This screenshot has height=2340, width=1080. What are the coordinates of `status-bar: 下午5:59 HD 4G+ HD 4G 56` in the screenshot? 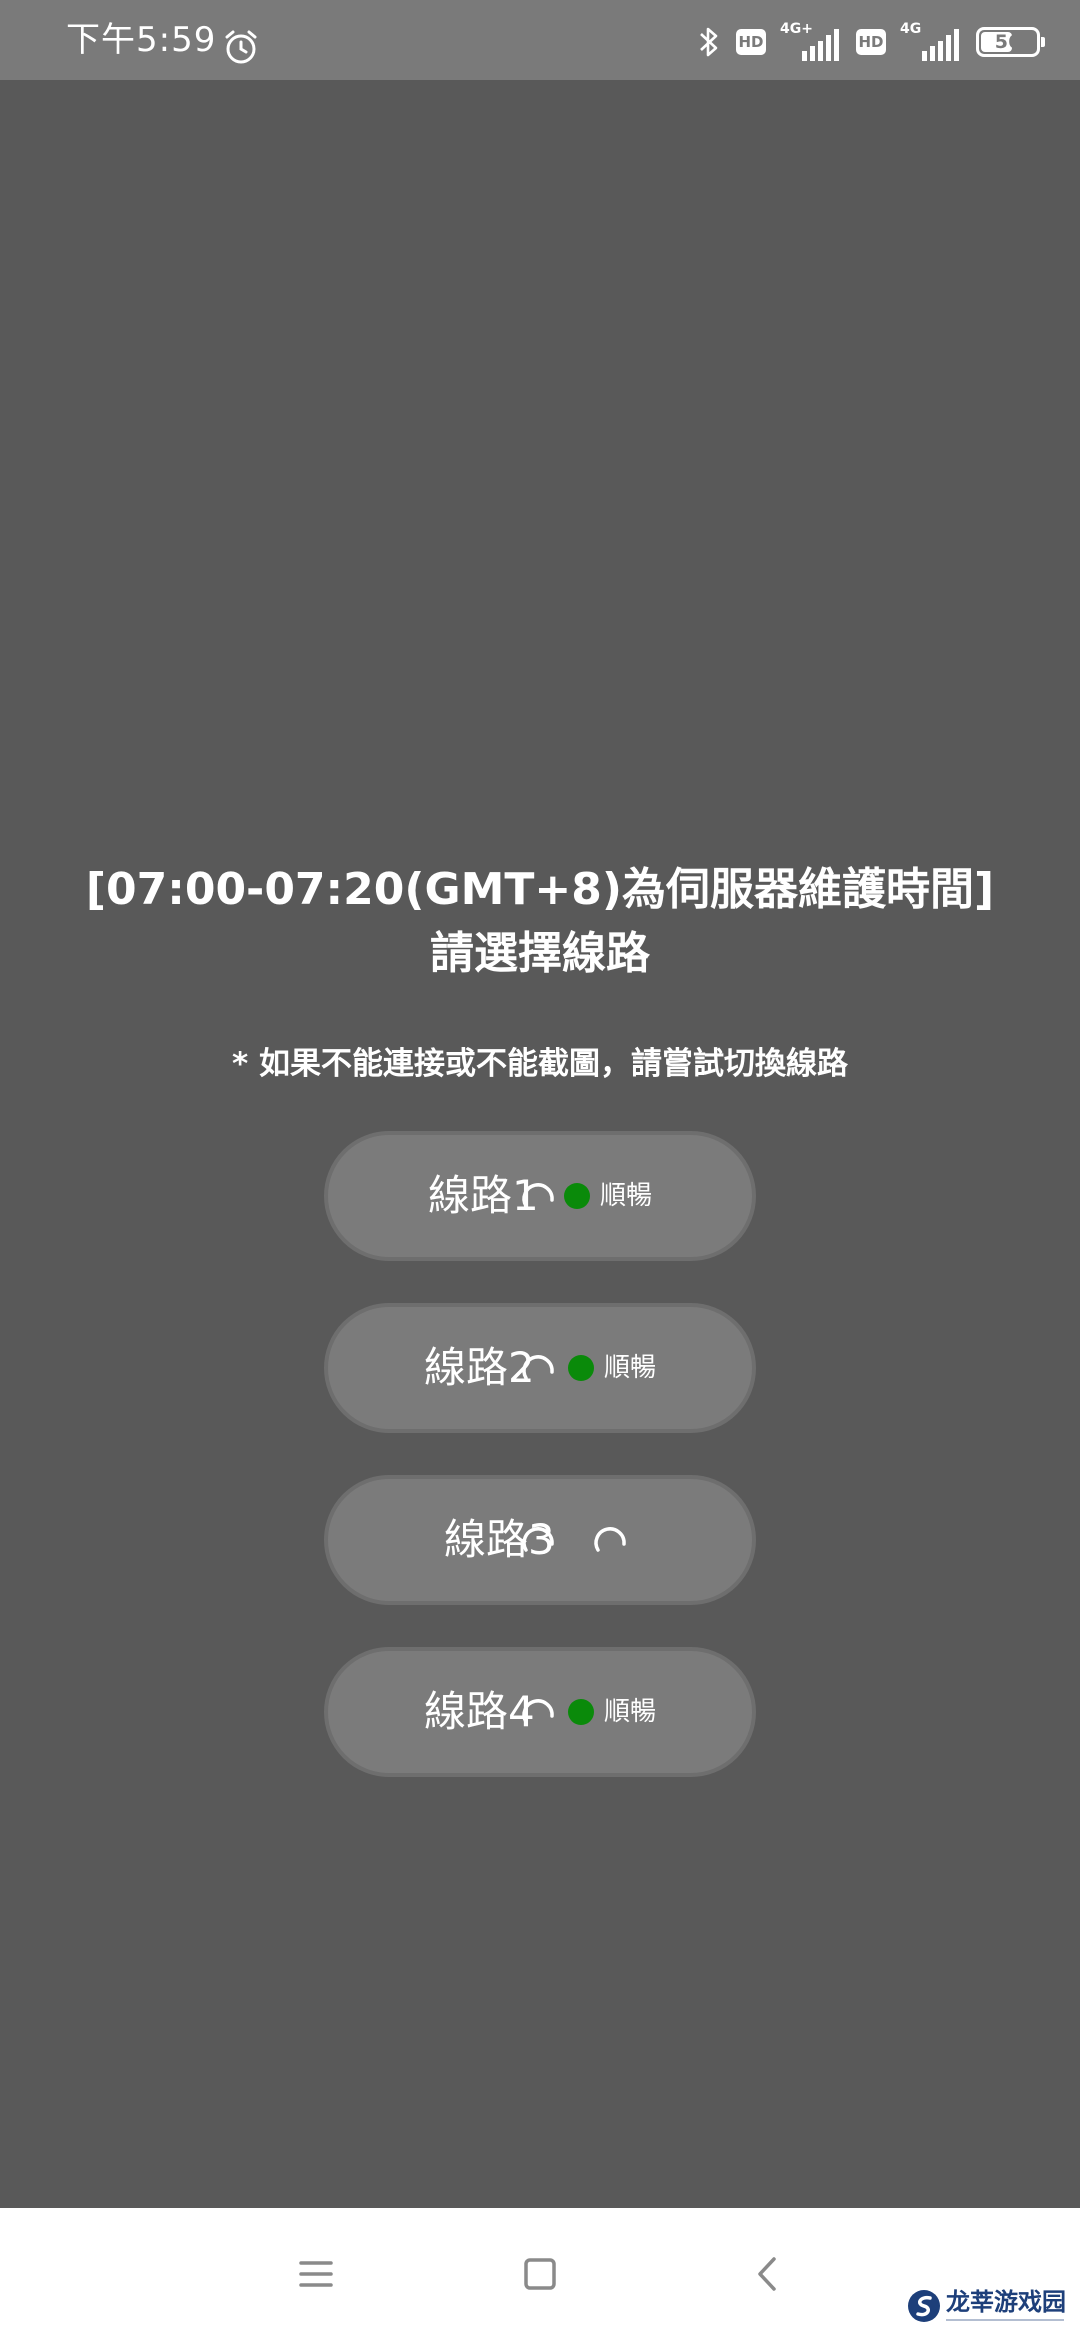 It's located at (540, 40).